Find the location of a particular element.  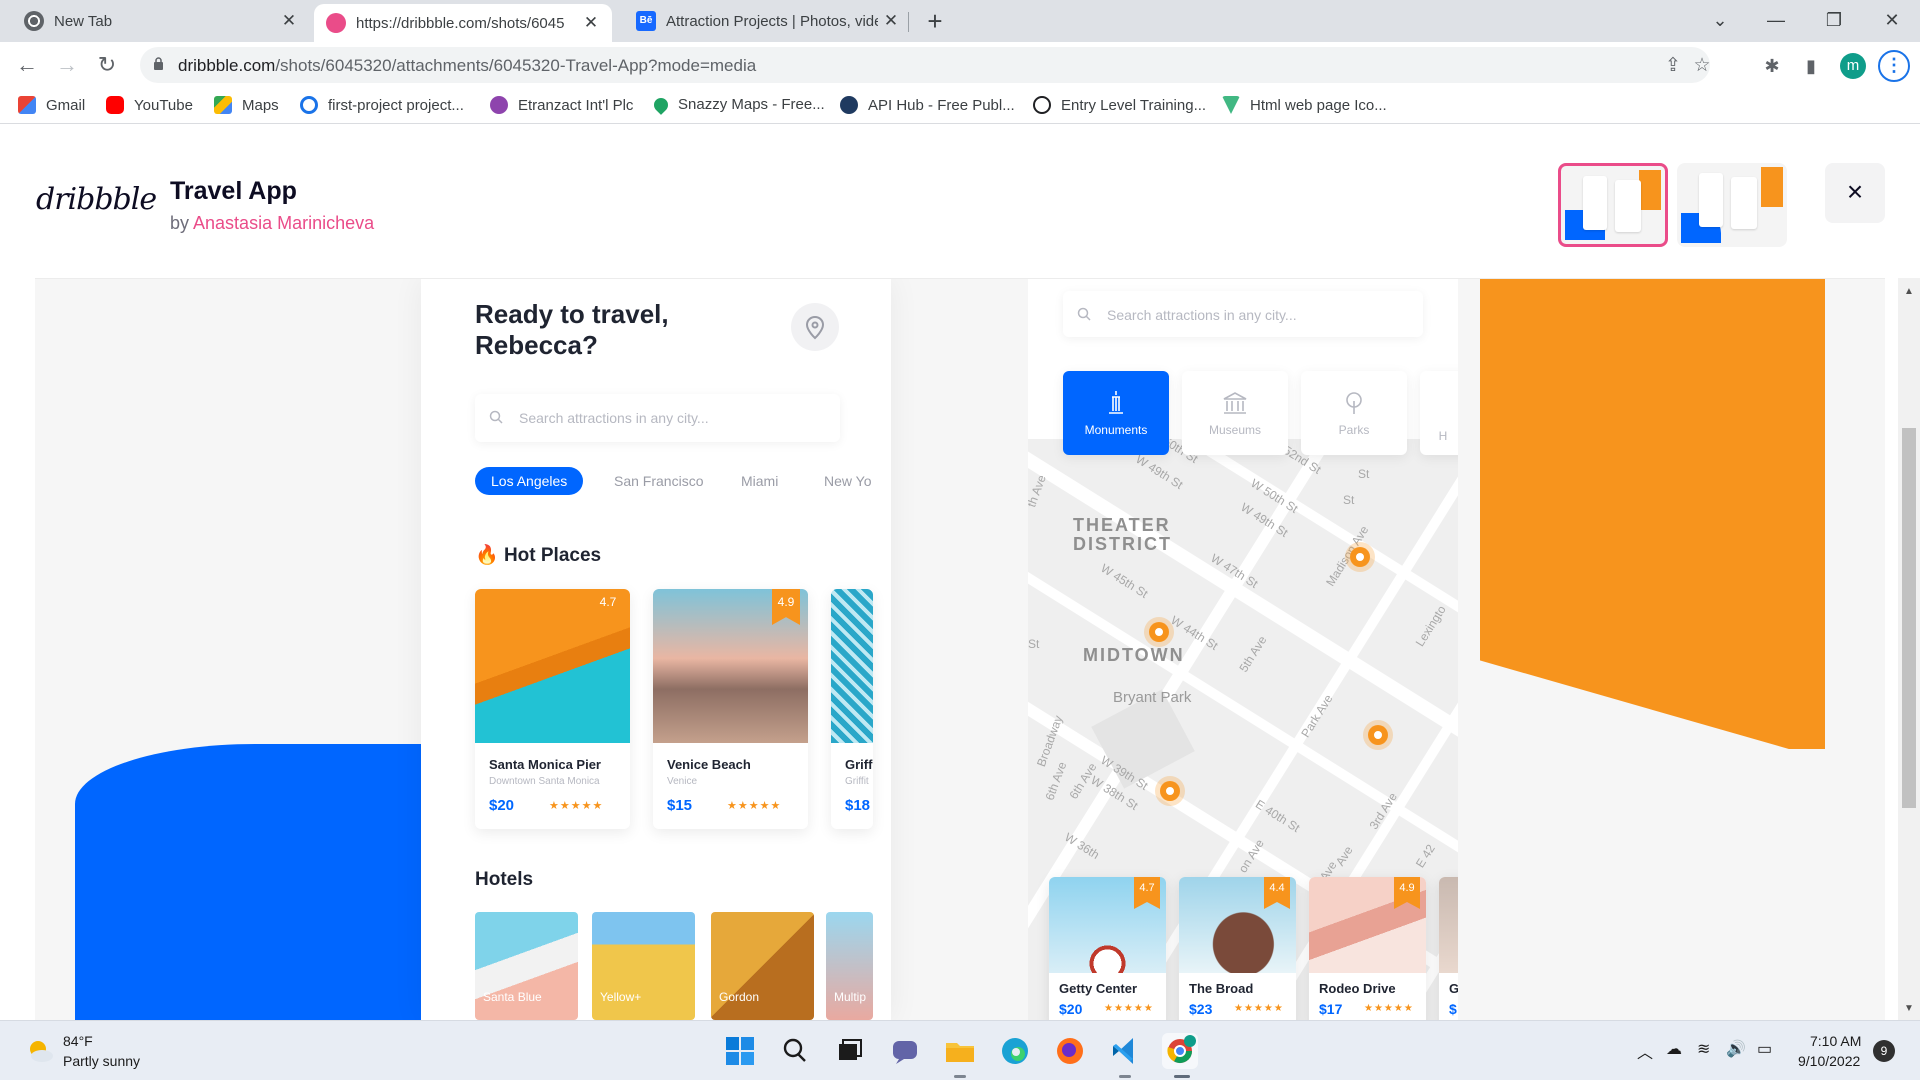

bookmark-star-icon: ☆ is located at coordinates (1702, 66).